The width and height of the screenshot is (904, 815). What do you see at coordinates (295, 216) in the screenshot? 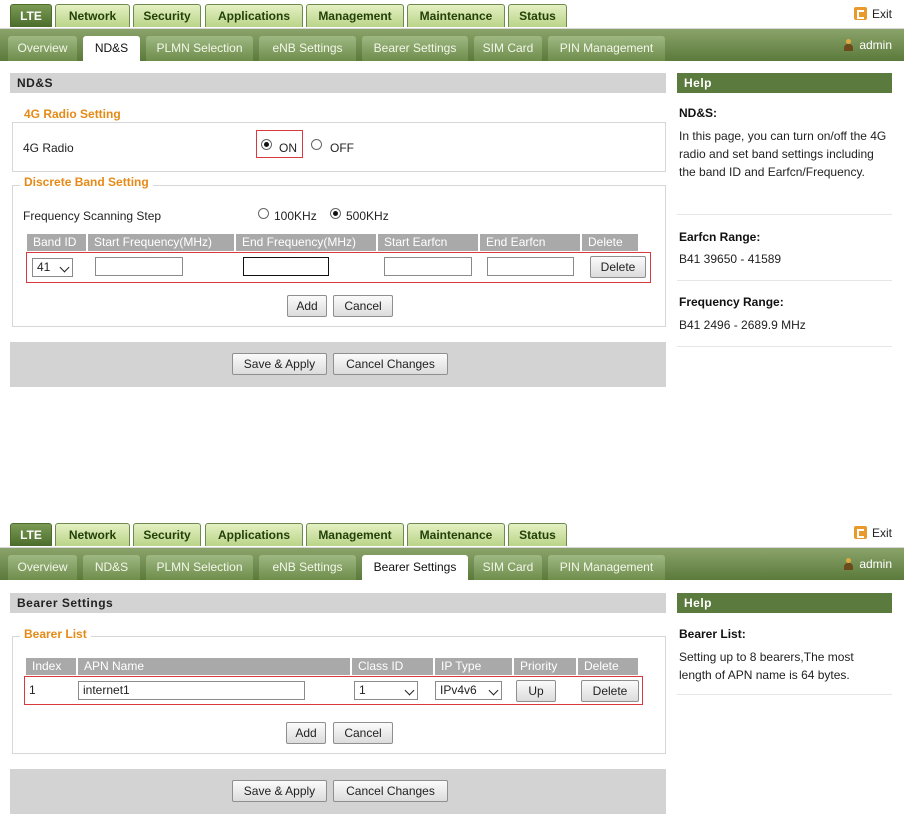
I see `scan-100khz-label: 100KHz` at bounding box center [295, 216].